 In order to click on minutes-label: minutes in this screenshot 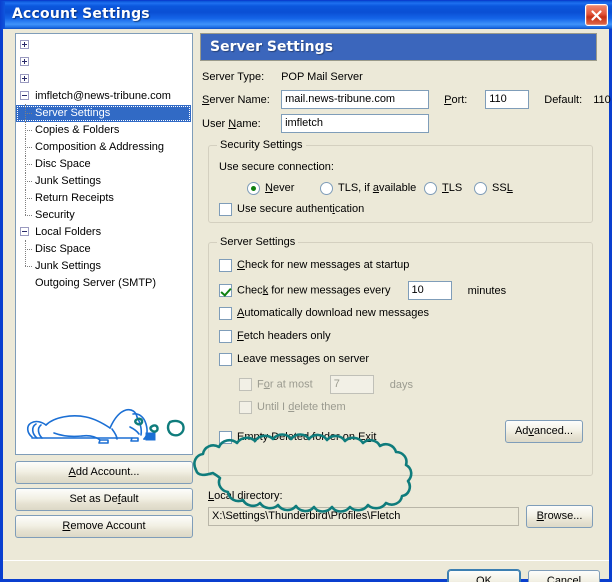, I will do `click(487, 290)`.